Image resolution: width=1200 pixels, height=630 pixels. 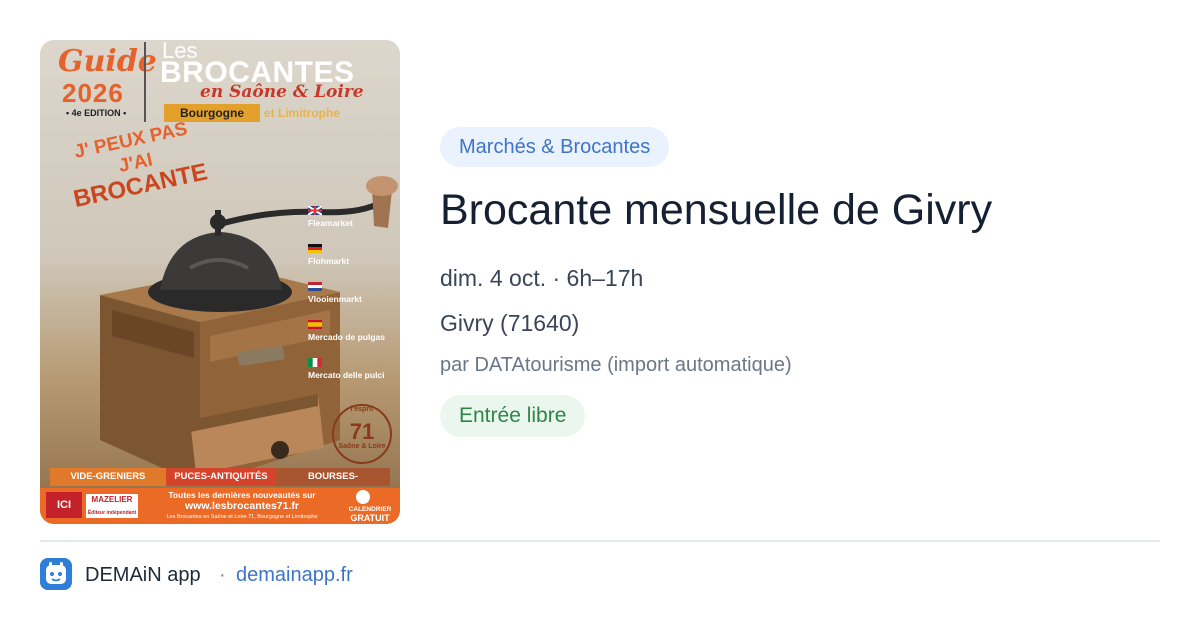 What do you see at coordinates (513, 416) in the screenshot?
I see `price-badge: Entrée libre` at bounding box center [513, 416].